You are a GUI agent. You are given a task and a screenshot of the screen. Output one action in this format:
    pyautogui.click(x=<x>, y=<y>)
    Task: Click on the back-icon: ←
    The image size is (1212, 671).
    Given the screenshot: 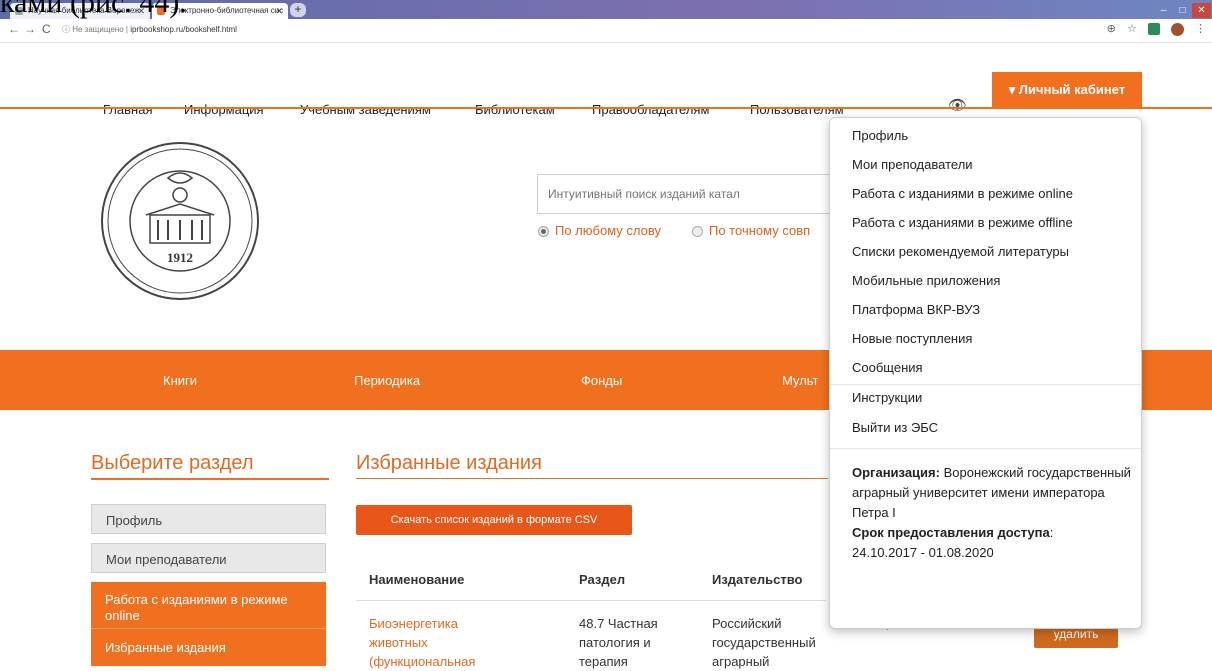 What is the action you would take?
    pyautogui.click(x=14, y=29)
    